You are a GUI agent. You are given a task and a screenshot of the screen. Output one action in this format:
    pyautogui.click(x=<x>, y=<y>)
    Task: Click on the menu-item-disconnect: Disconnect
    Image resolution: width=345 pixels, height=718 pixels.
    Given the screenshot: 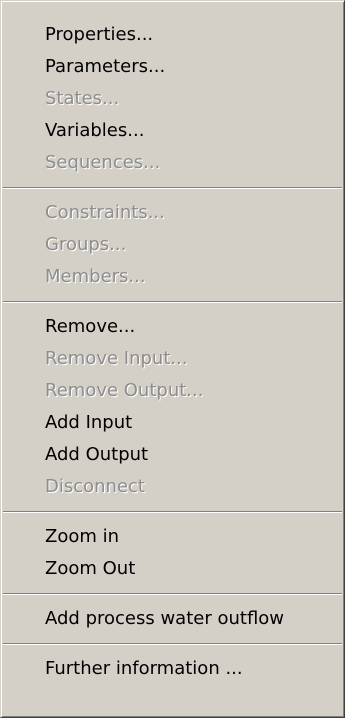 What is the action you would take?
    pyautogui.click(x=95, y=486)
    